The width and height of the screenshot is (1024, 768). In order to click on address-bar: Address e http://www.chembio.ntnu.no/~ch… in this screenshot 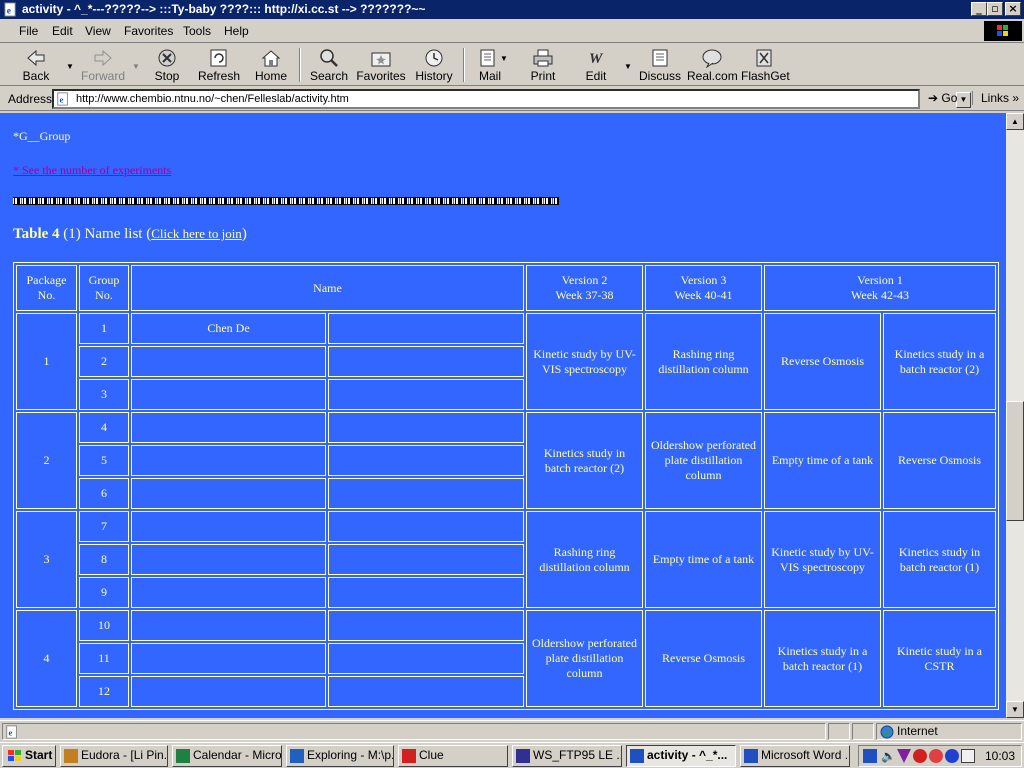, I will do `click(512, 99)`.